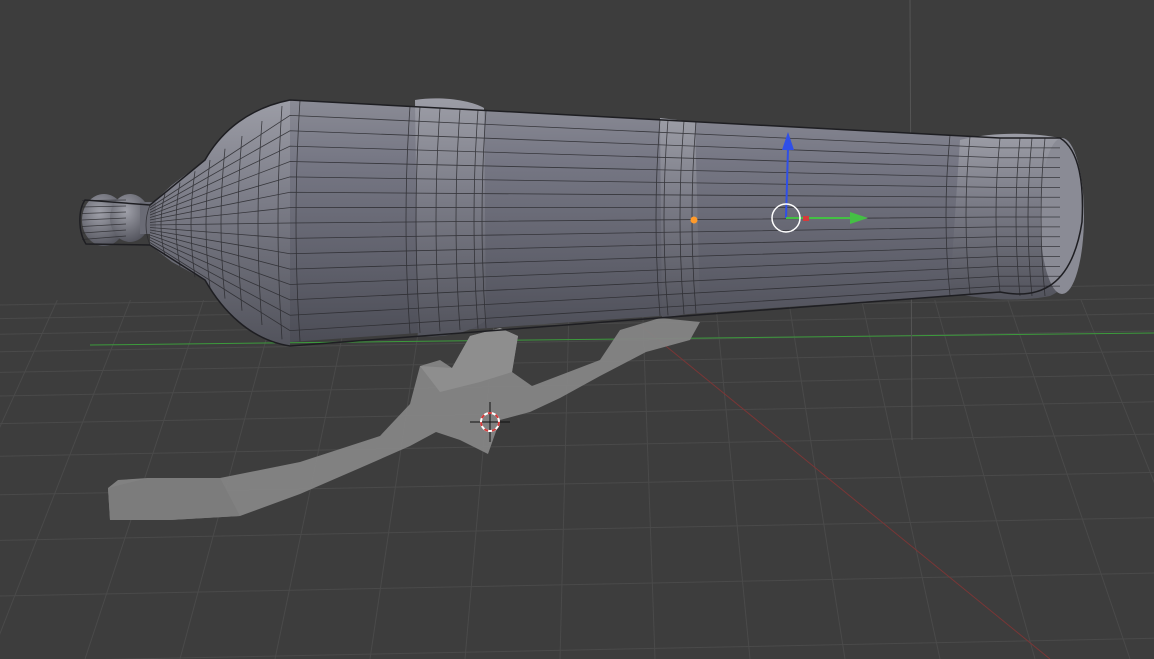 This screenshot has width=1154, height=659. I want to click on x-handle-icon, so click(806, 218).